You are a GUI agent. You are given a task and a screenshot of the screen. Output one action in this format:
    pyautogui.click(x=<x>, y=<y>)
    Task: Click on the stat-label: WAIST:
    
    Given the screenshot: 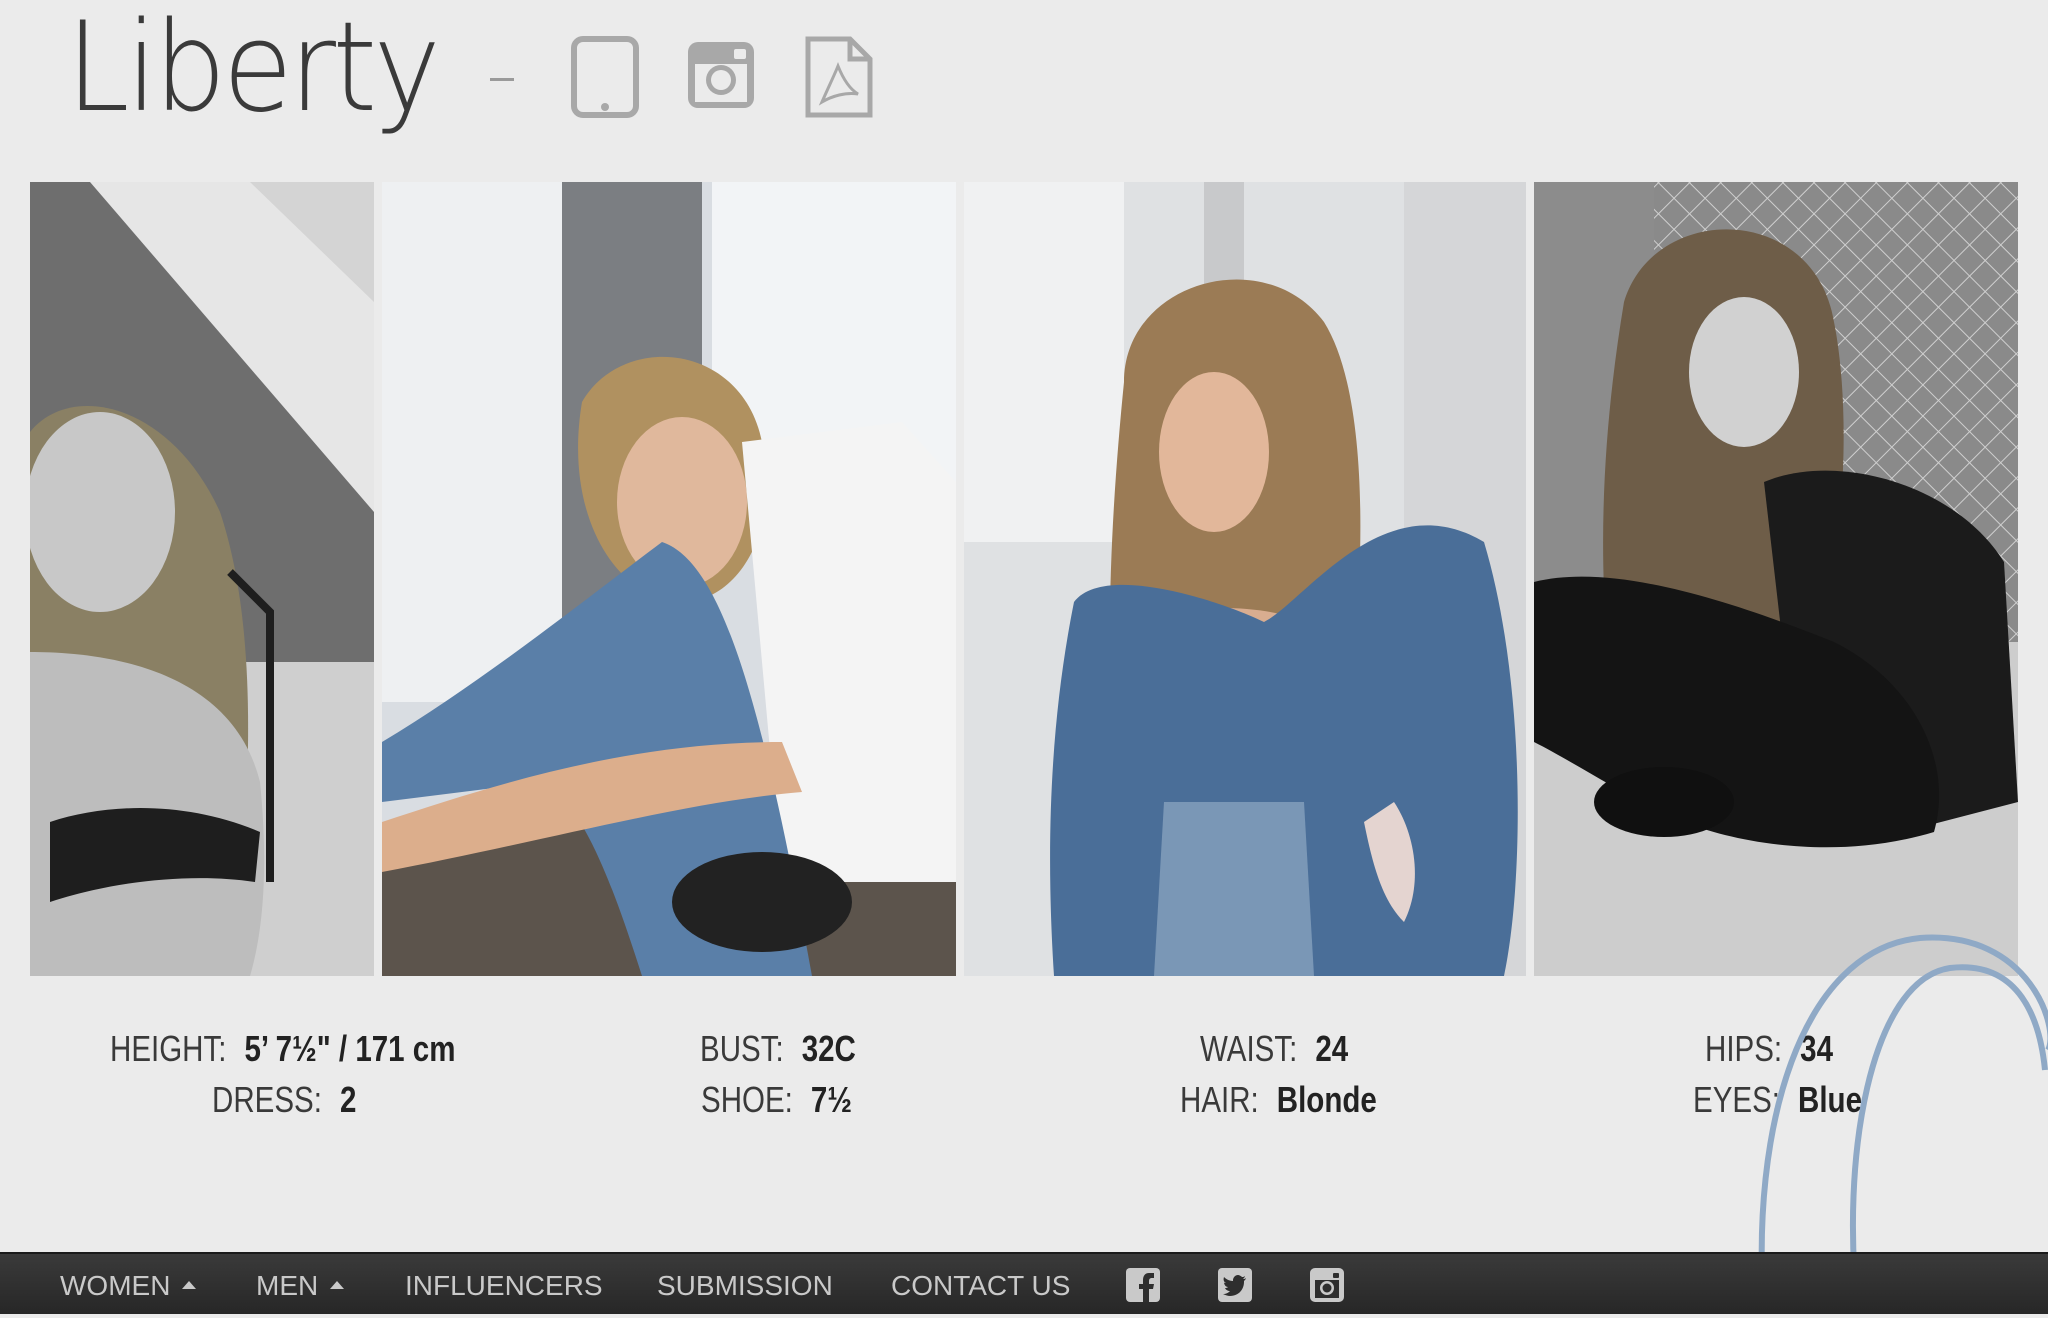 What is the action you would take?
    pyautogui.click(x=1249, y=1048)
    